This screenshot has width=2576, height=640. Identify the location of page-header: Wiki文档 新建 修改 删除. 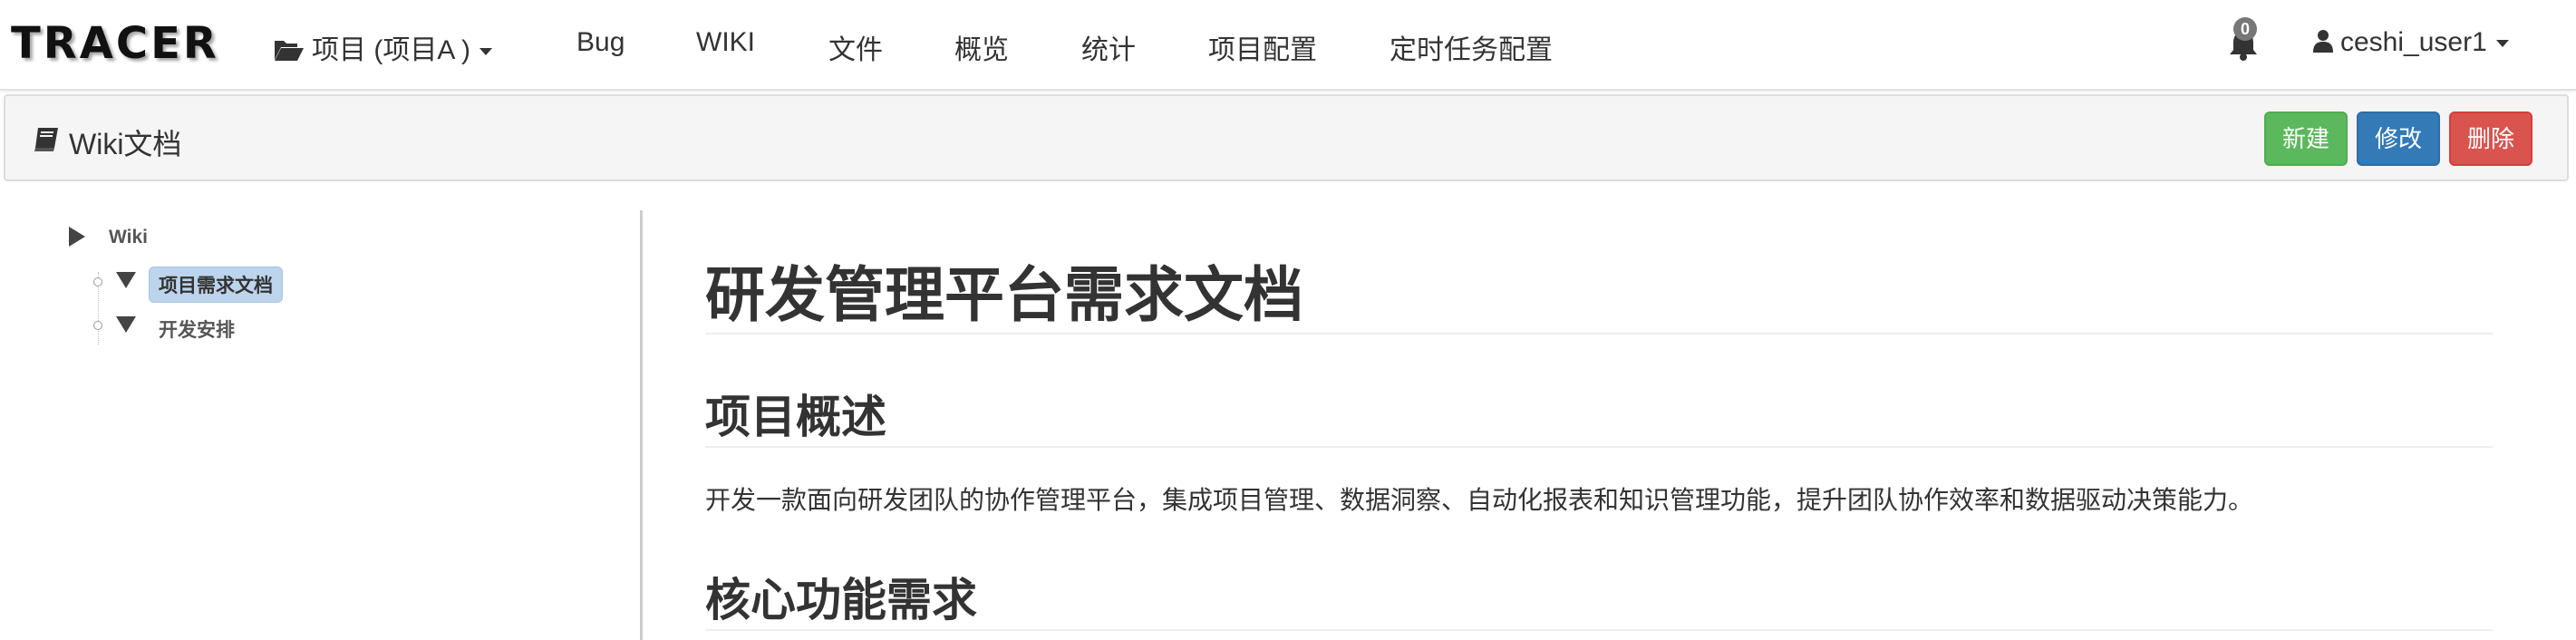
(1286, 137).